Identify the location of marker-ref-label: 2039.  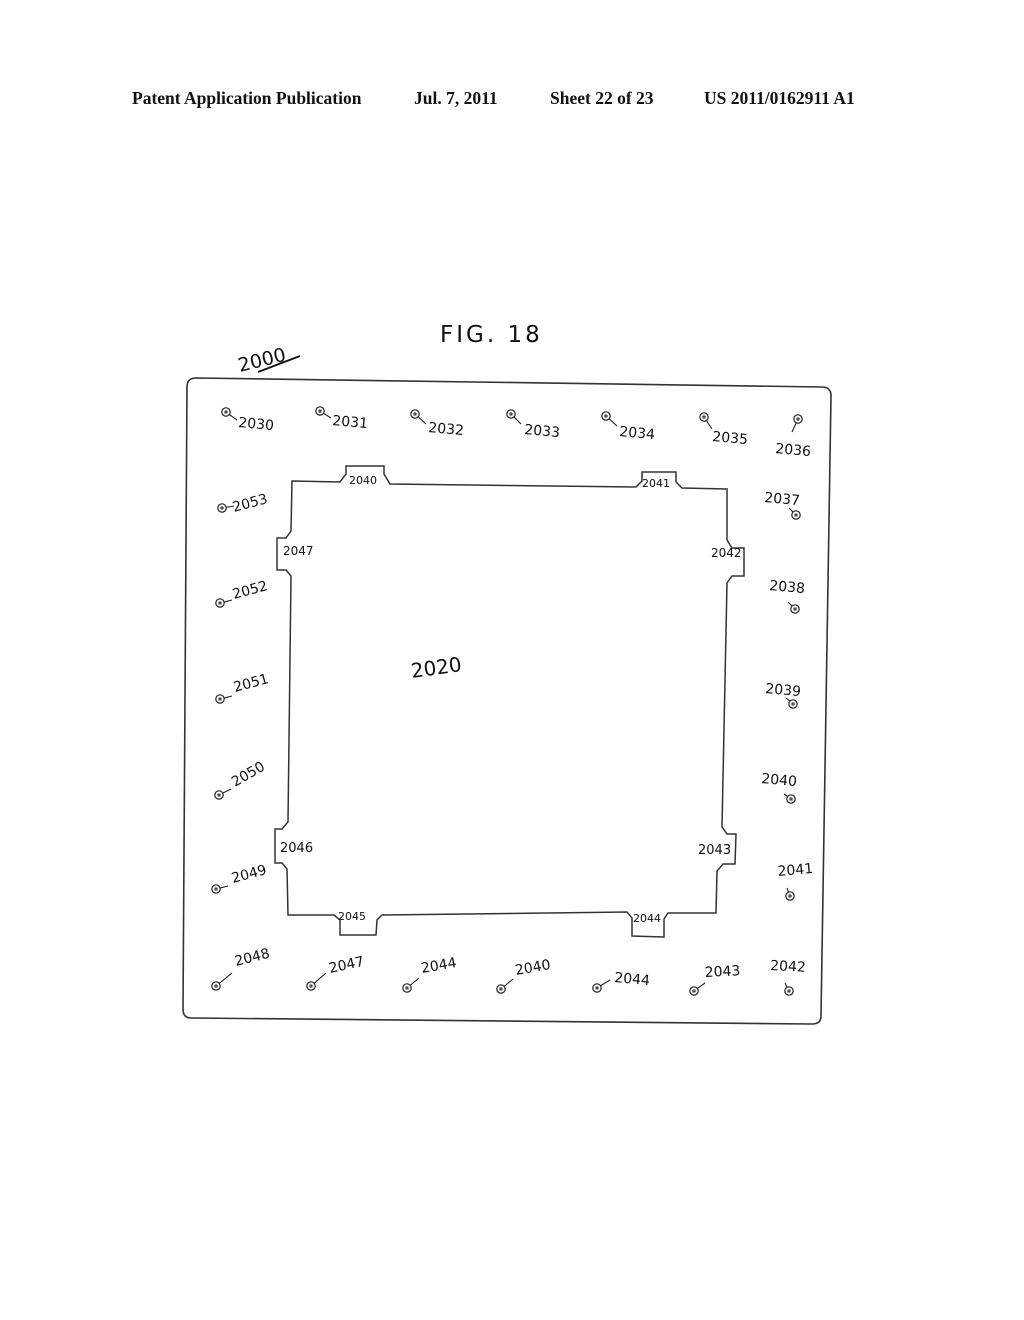
(783, 690).